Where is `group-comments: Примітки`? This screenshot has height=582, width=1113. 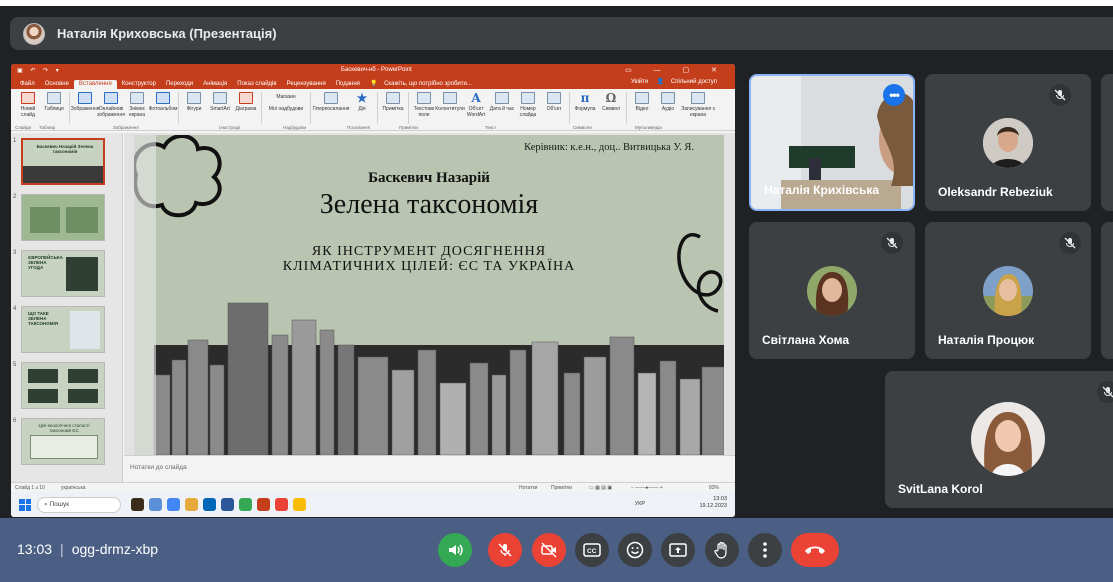
group-comments: Примітки is located at coordinates (408, 127).